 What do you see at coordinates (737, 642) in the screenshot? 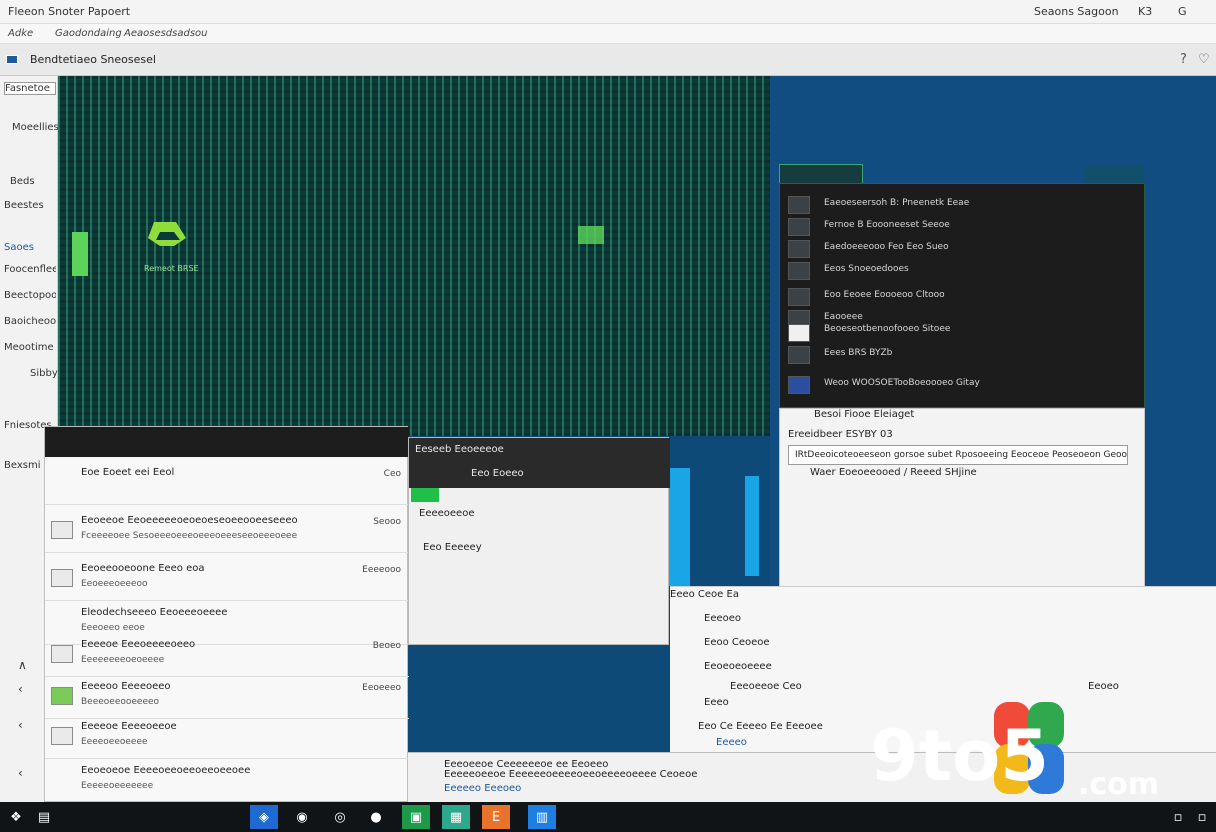
I see `bottom-line-3: Eeoo Ceoeoe` at bounding box center [737, 642].